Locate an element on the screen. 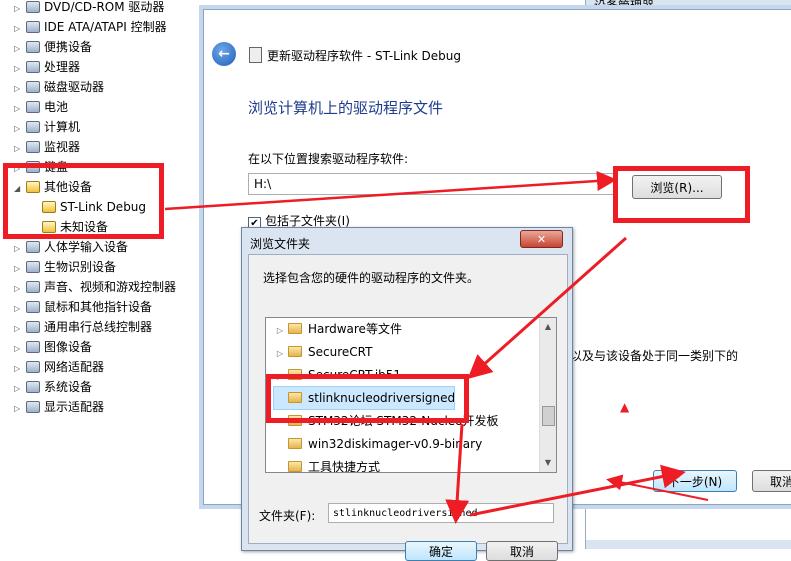 Image resolution: width=791 pixels, height=561 pixels. tree-item: ▷ 磁盘驱动器 is located at coordinates (59, 87).